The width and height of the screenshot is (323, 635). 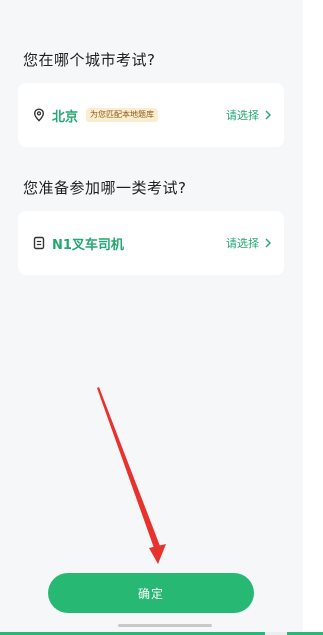 I want to click on city-question: 您在哪个城市考试?, so click(x=89, y=60).